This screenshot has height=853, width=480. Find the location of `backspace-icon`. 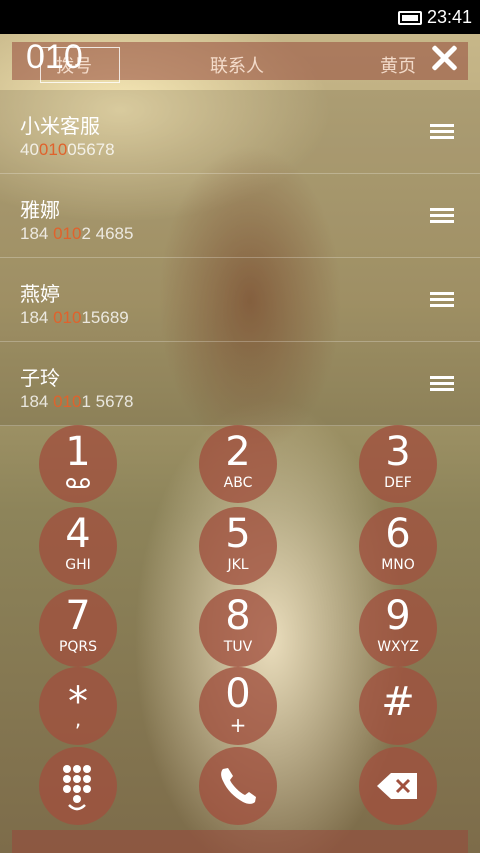

backspace-icon is located at coordinates (397, 786).